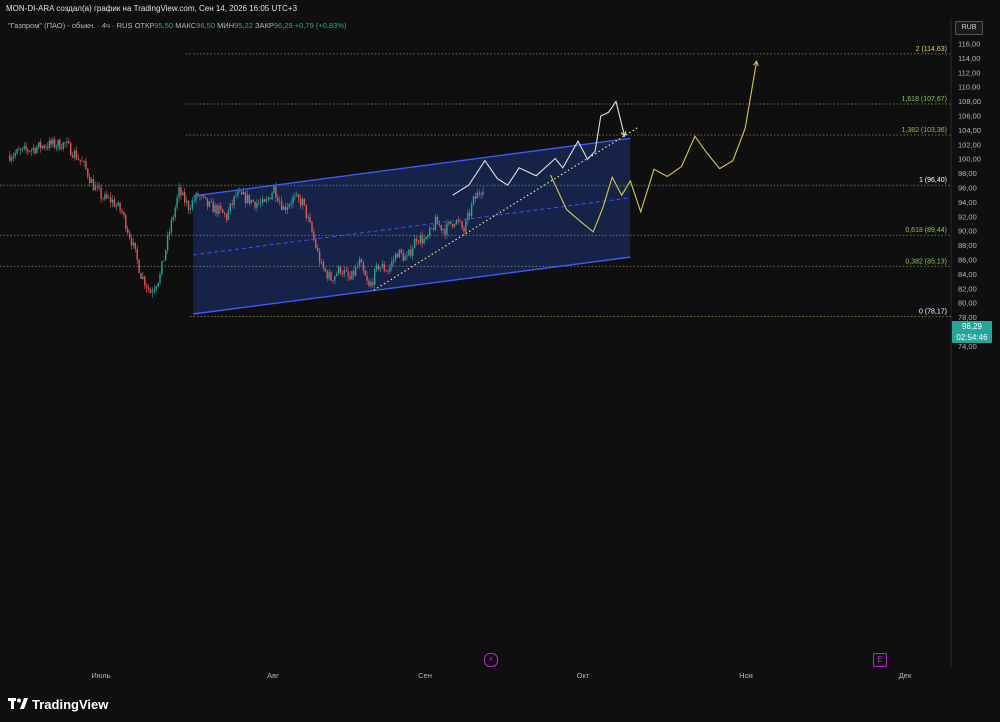 Image resolution: width=1000 pixels, height=722 pixels. What do you see at coordinates (972, 337) in the screenshot?
I see `bar-countdown: 02:54:46` at bounding box center [972, 337].